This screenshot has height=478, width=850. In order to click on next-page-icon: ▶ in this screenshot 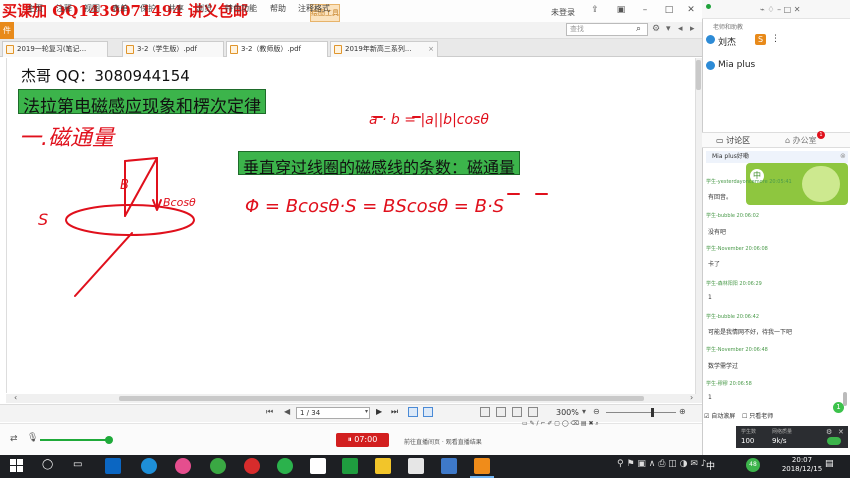, I will do `click(379, 411)`.